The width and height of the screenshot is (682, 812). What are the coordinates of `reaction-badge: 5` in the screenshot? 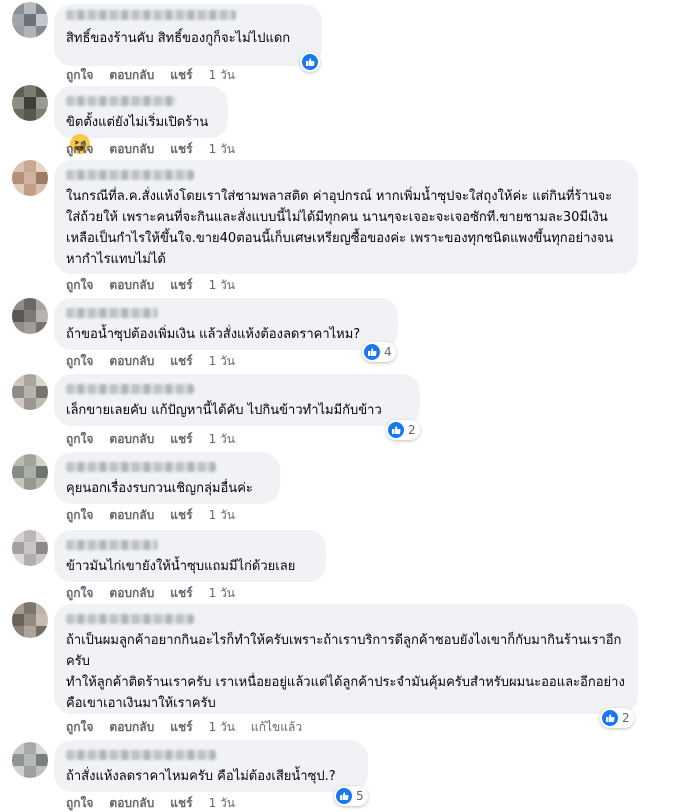 It's located at (351, 796).